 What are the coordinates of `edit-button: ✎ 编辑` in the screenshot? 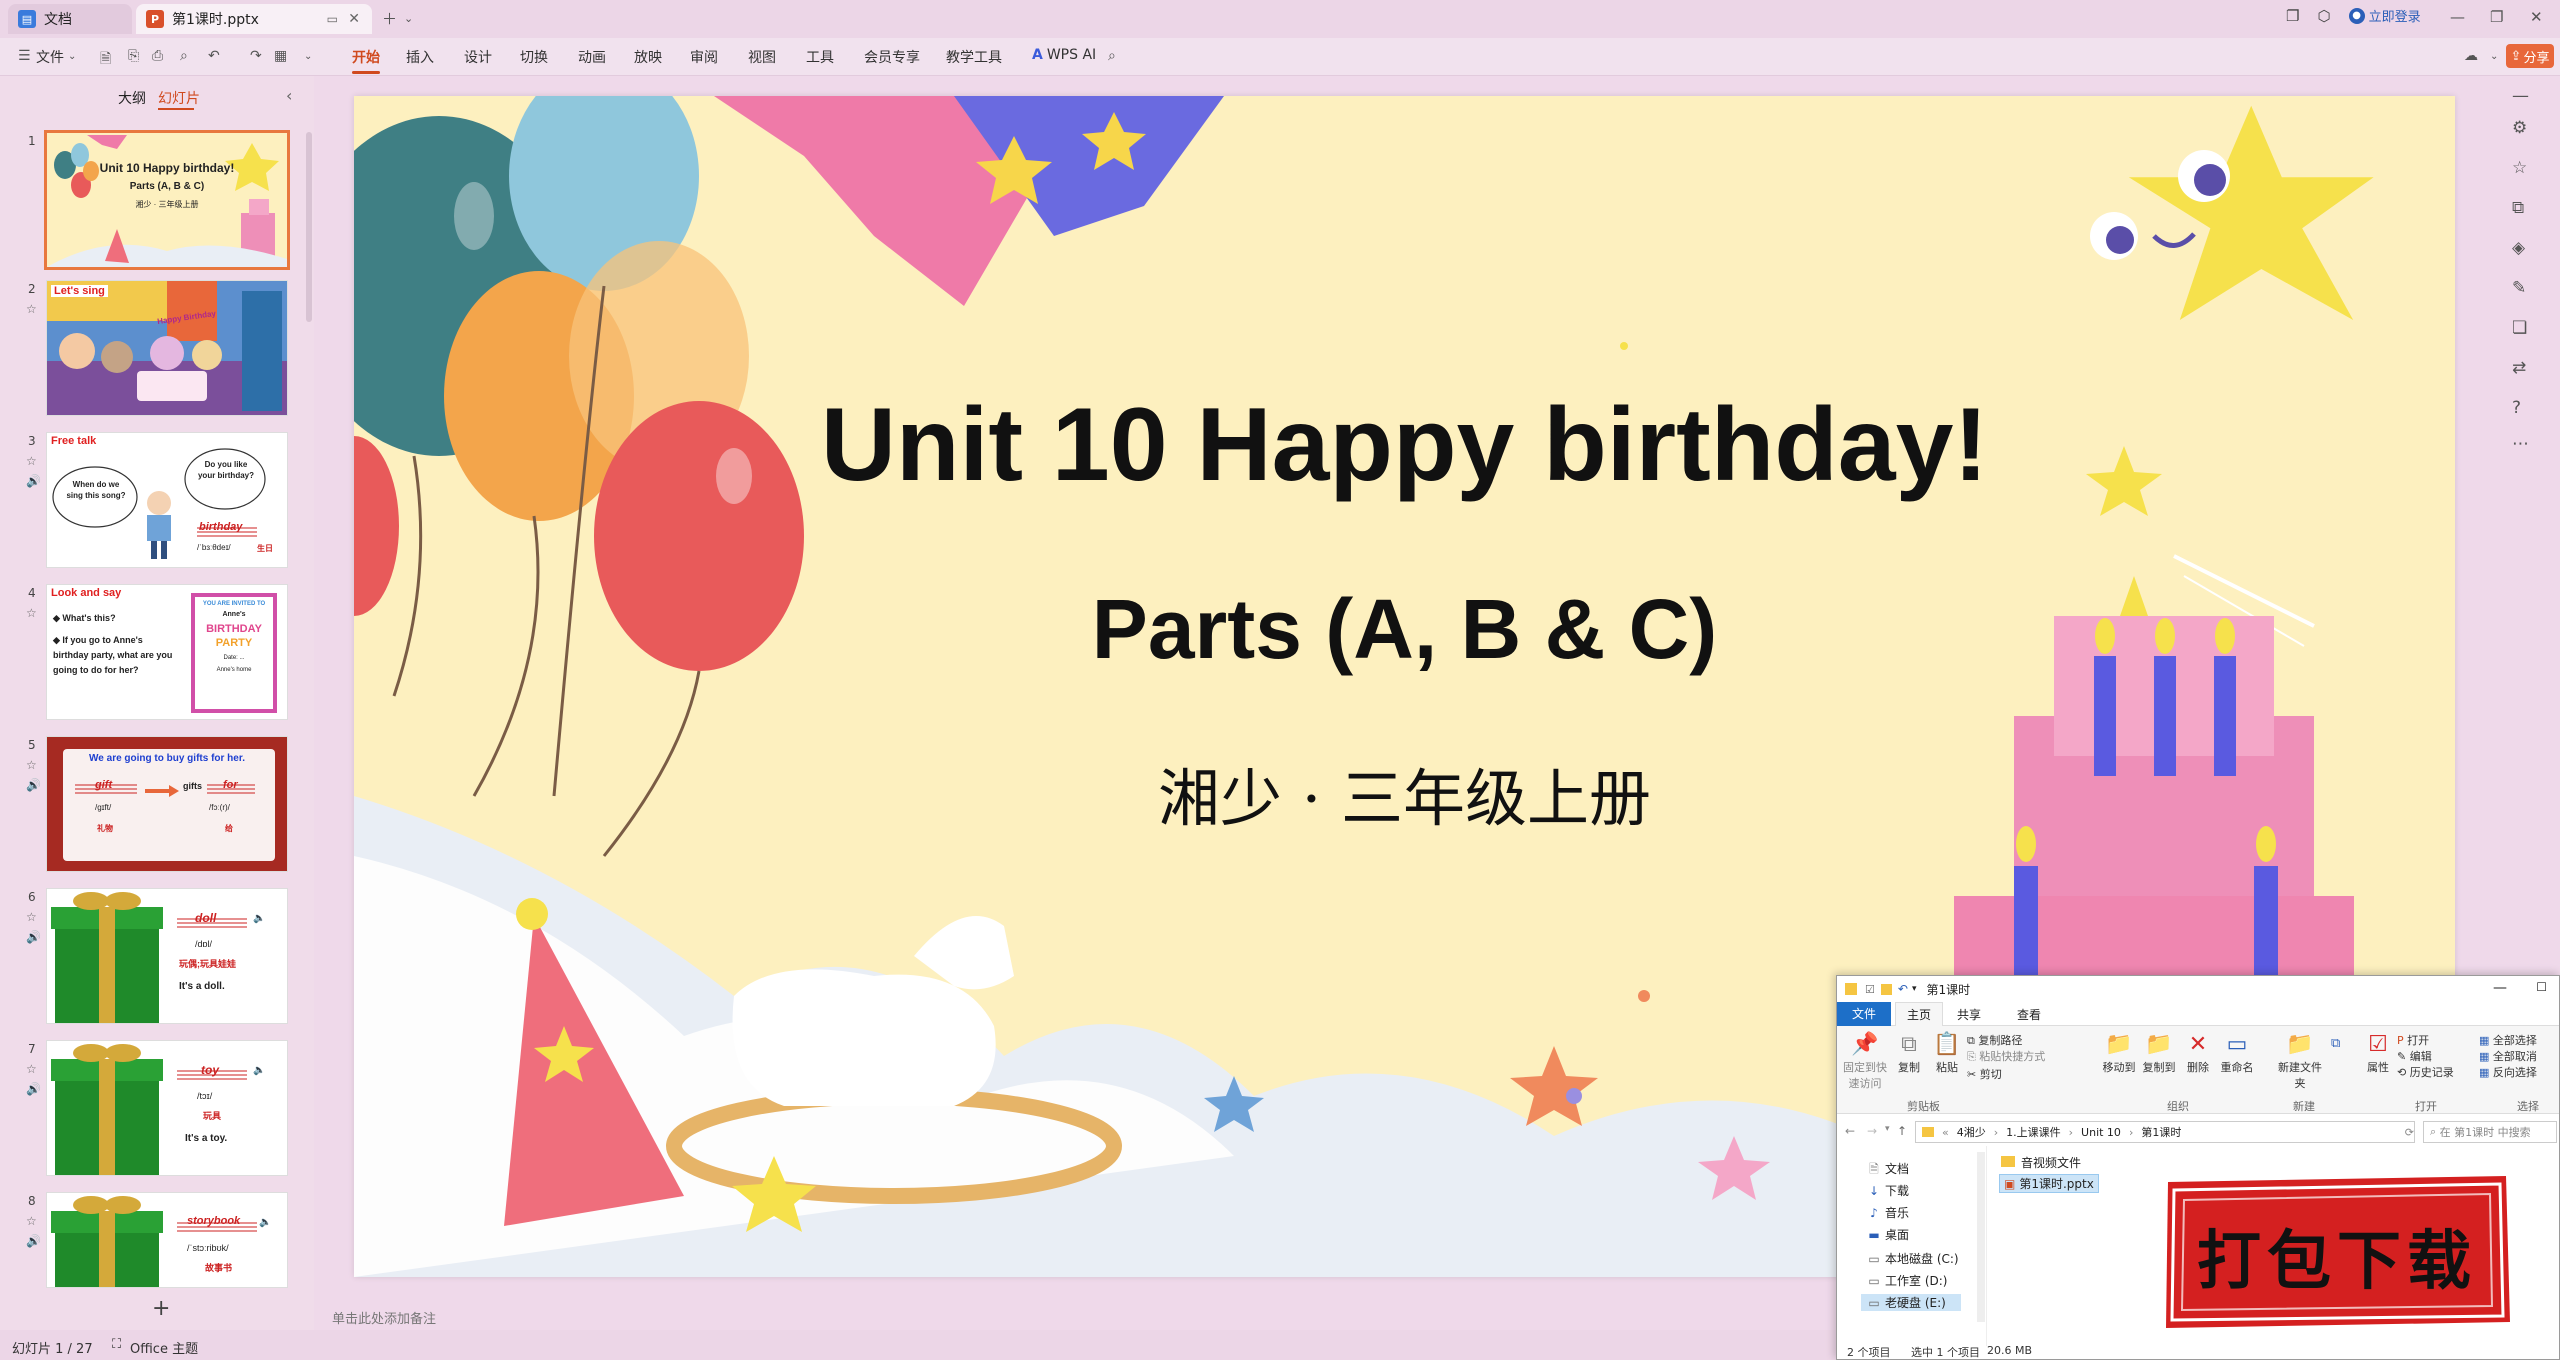 It's located at (2414, 1056).